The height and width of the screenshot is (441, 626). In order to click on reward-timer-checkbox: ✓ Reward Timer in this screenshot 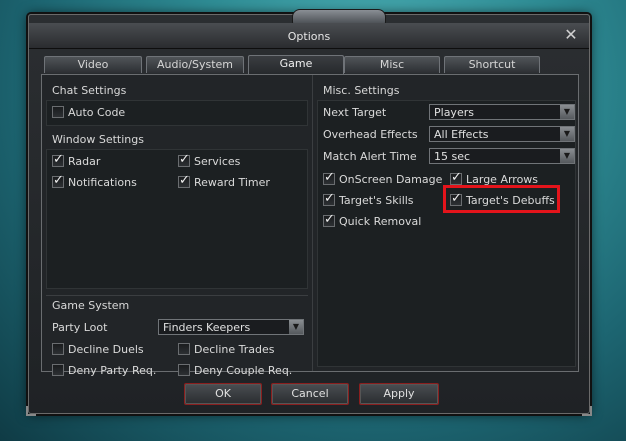, I will do `click(224, 182)`.